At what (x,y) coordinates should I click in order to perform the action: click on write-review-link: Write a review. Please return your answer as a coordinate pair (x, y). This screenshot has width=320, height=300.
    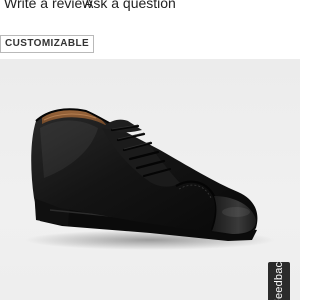
    Looking at the image, I should click on (48, 5).